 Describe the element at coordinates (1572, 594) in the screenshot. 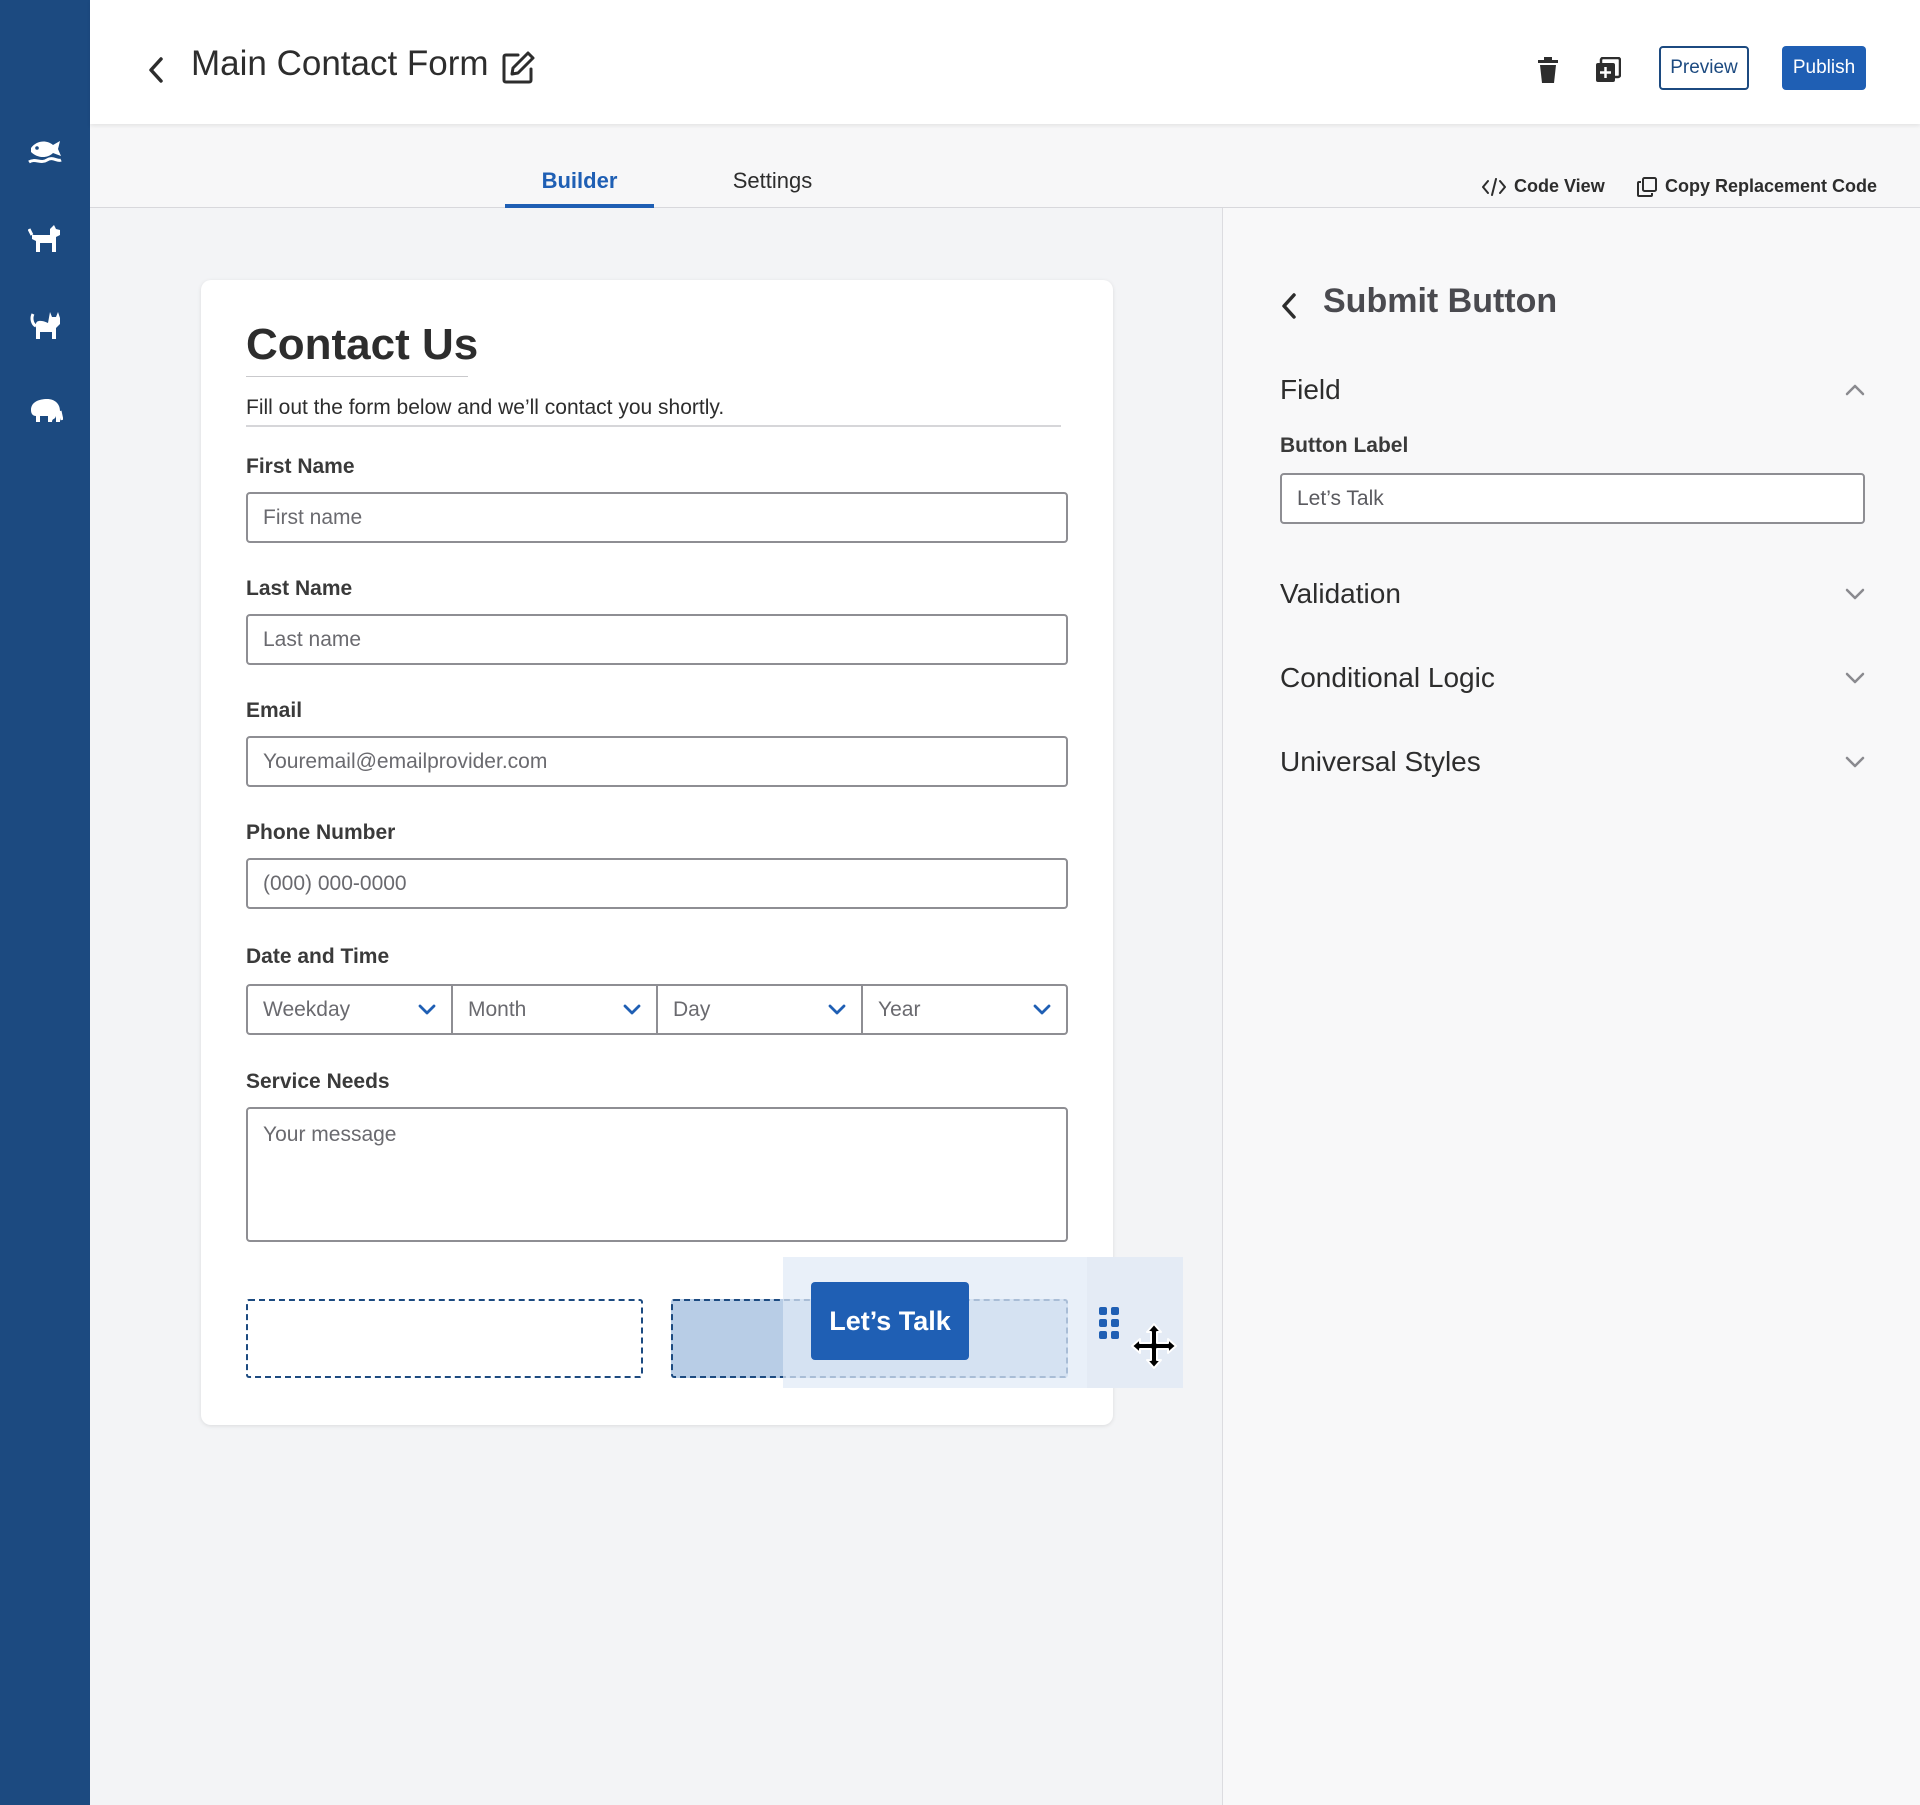

I see `section-validation-header: Validation` at that location.